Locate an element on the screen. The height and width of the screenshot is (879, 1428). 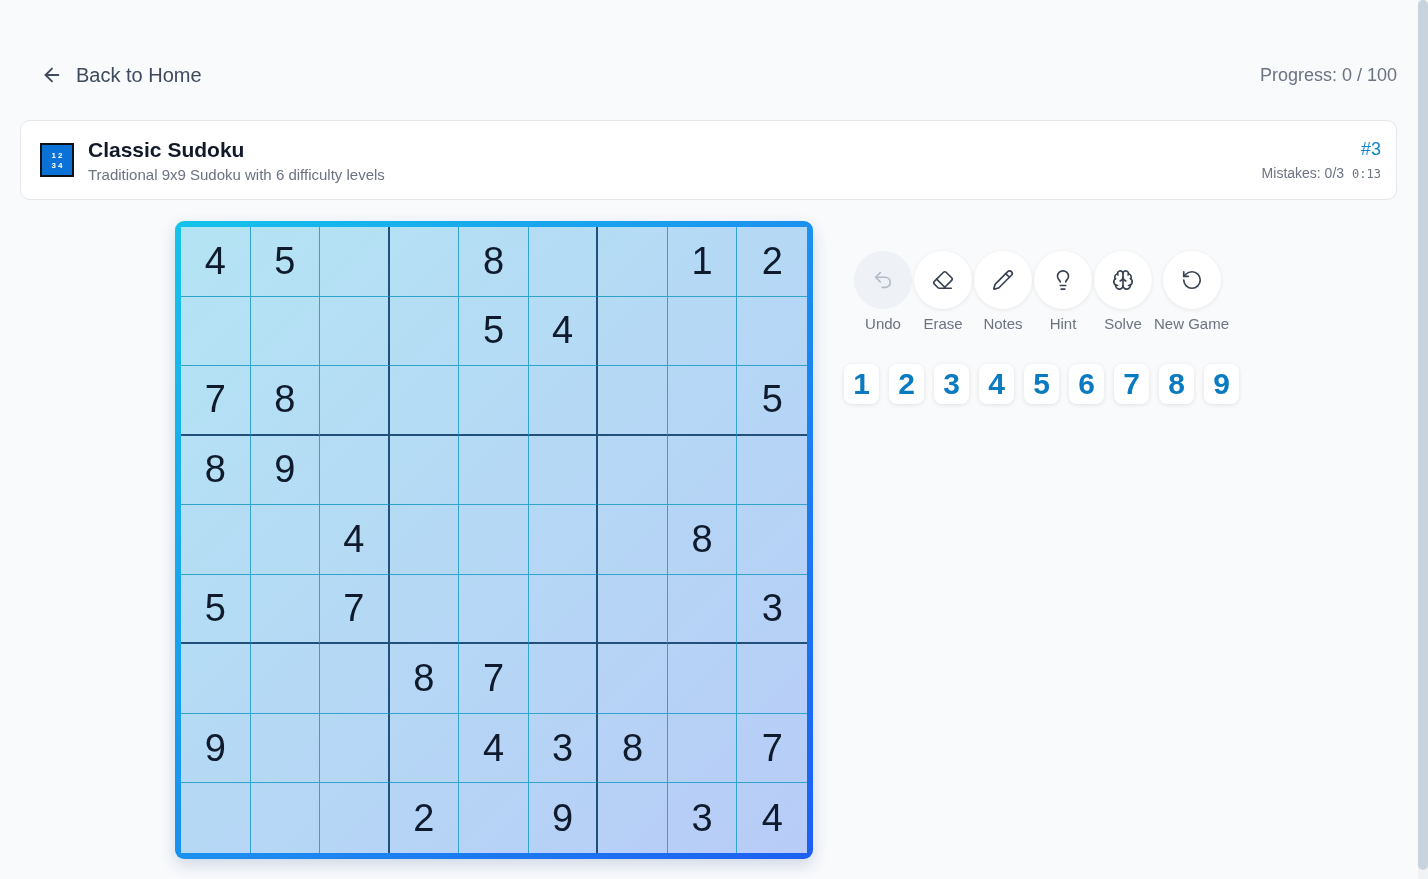
puzzle-number: #3 is located at coordinates (1370, 149).